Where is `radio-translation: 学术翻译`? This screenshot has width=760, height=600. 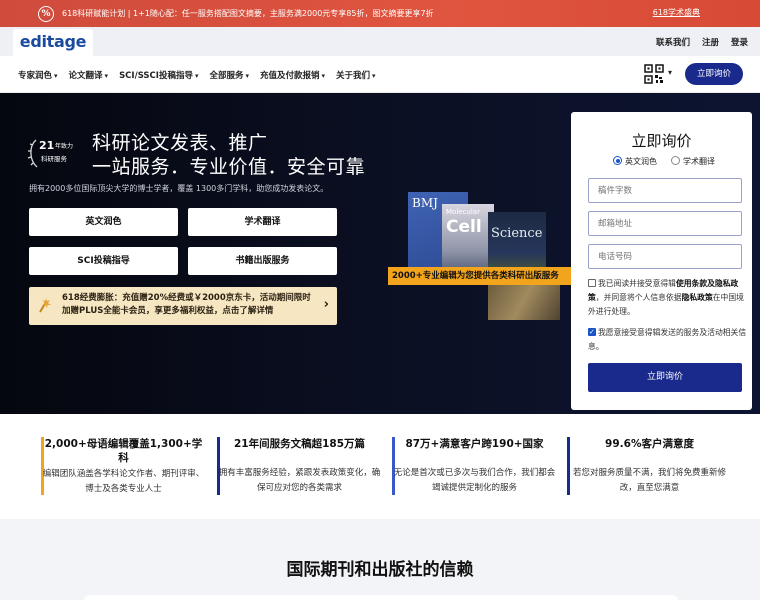 radio-translation: 学术翻译 is located at coordinates (693, 161).